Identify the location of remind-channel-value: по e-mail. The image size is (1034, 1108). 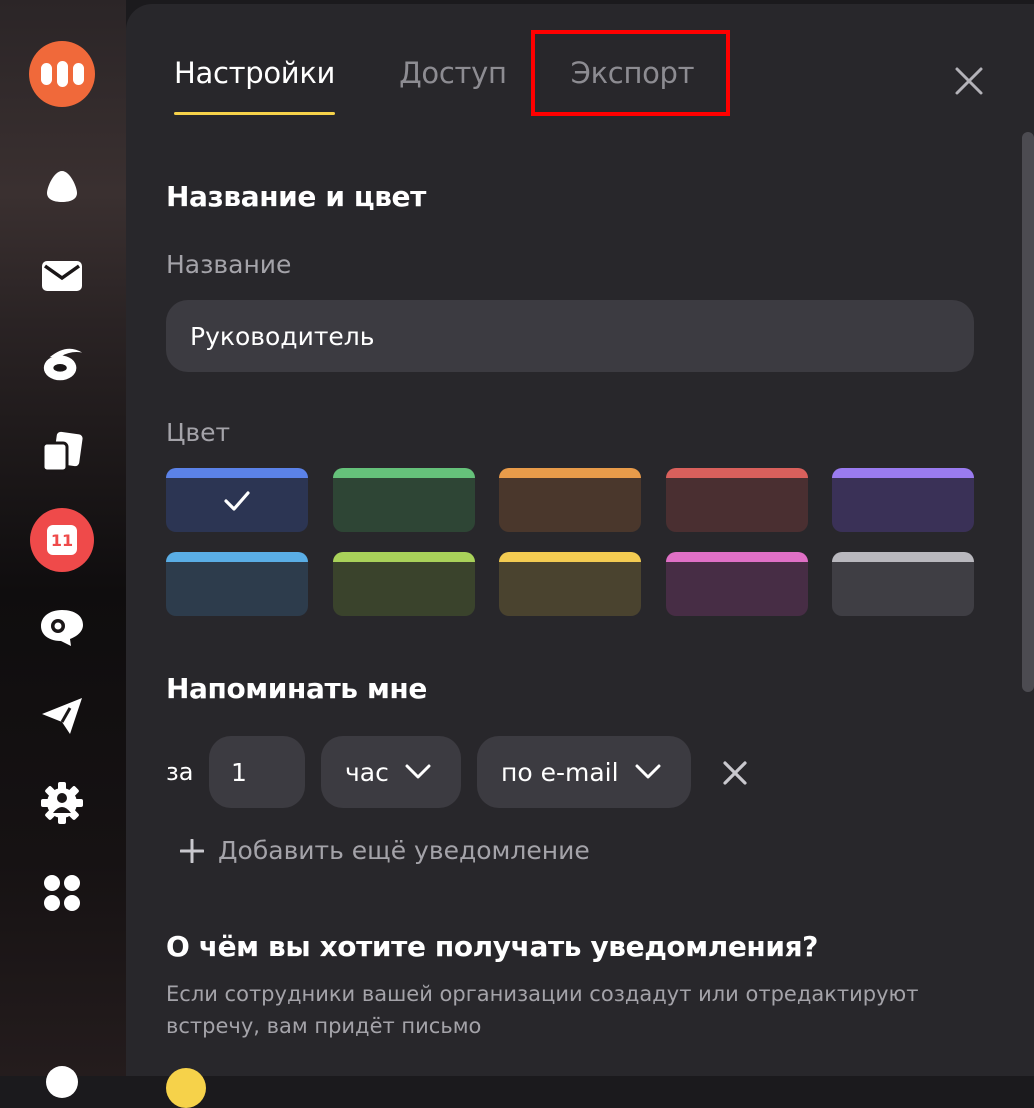
(560, 772).